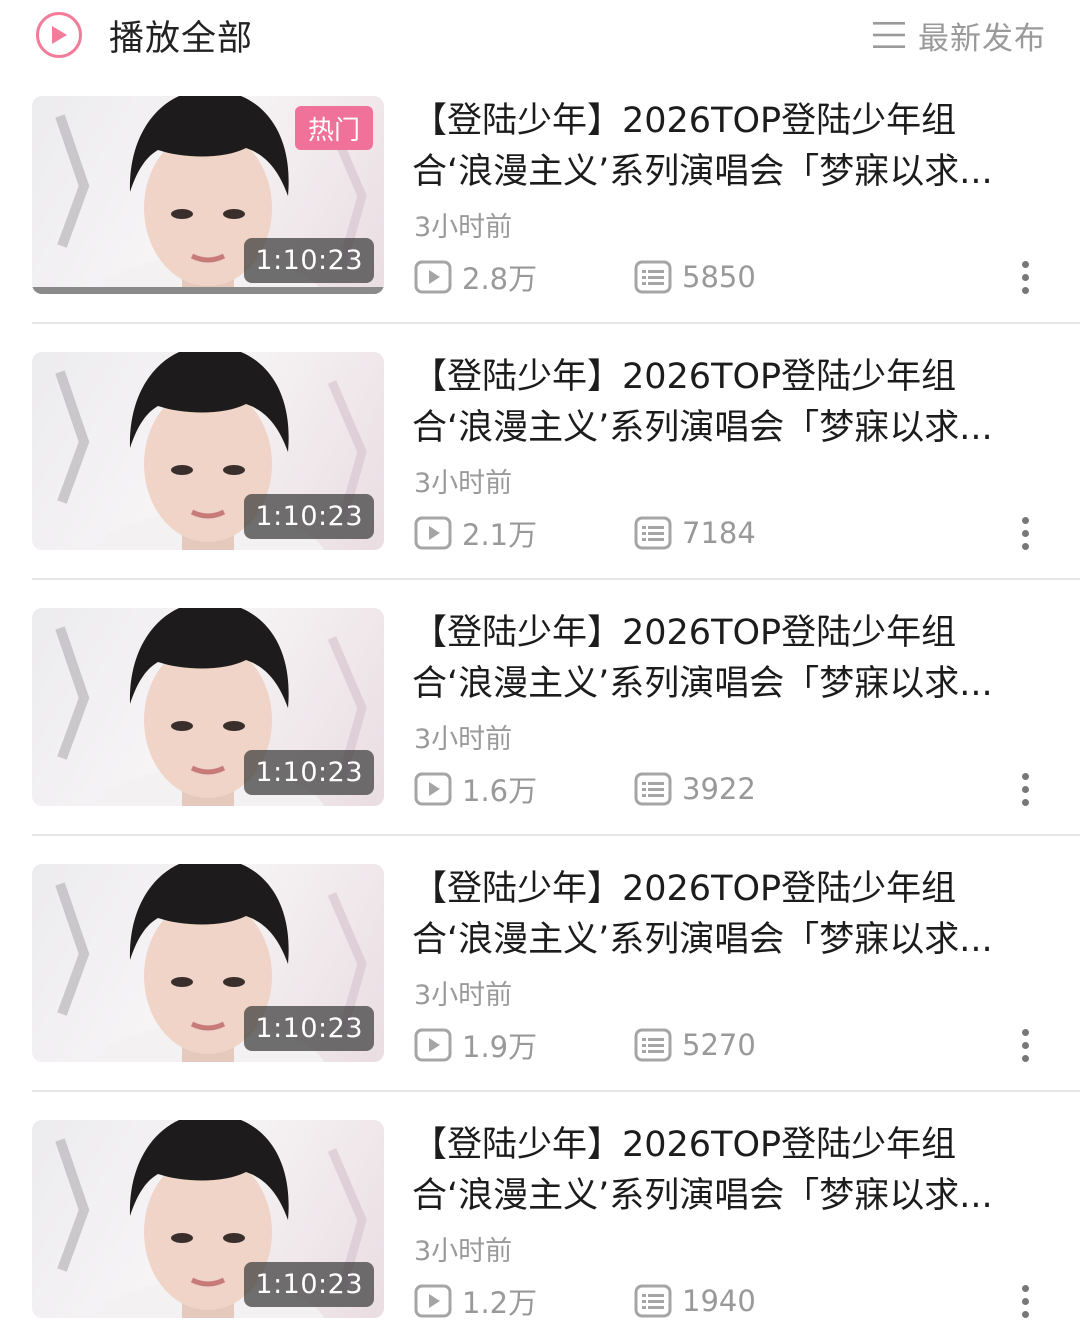 This screenshot has width=1080, height=1333. I want to click on play-circle-icon, so click(59, 35).